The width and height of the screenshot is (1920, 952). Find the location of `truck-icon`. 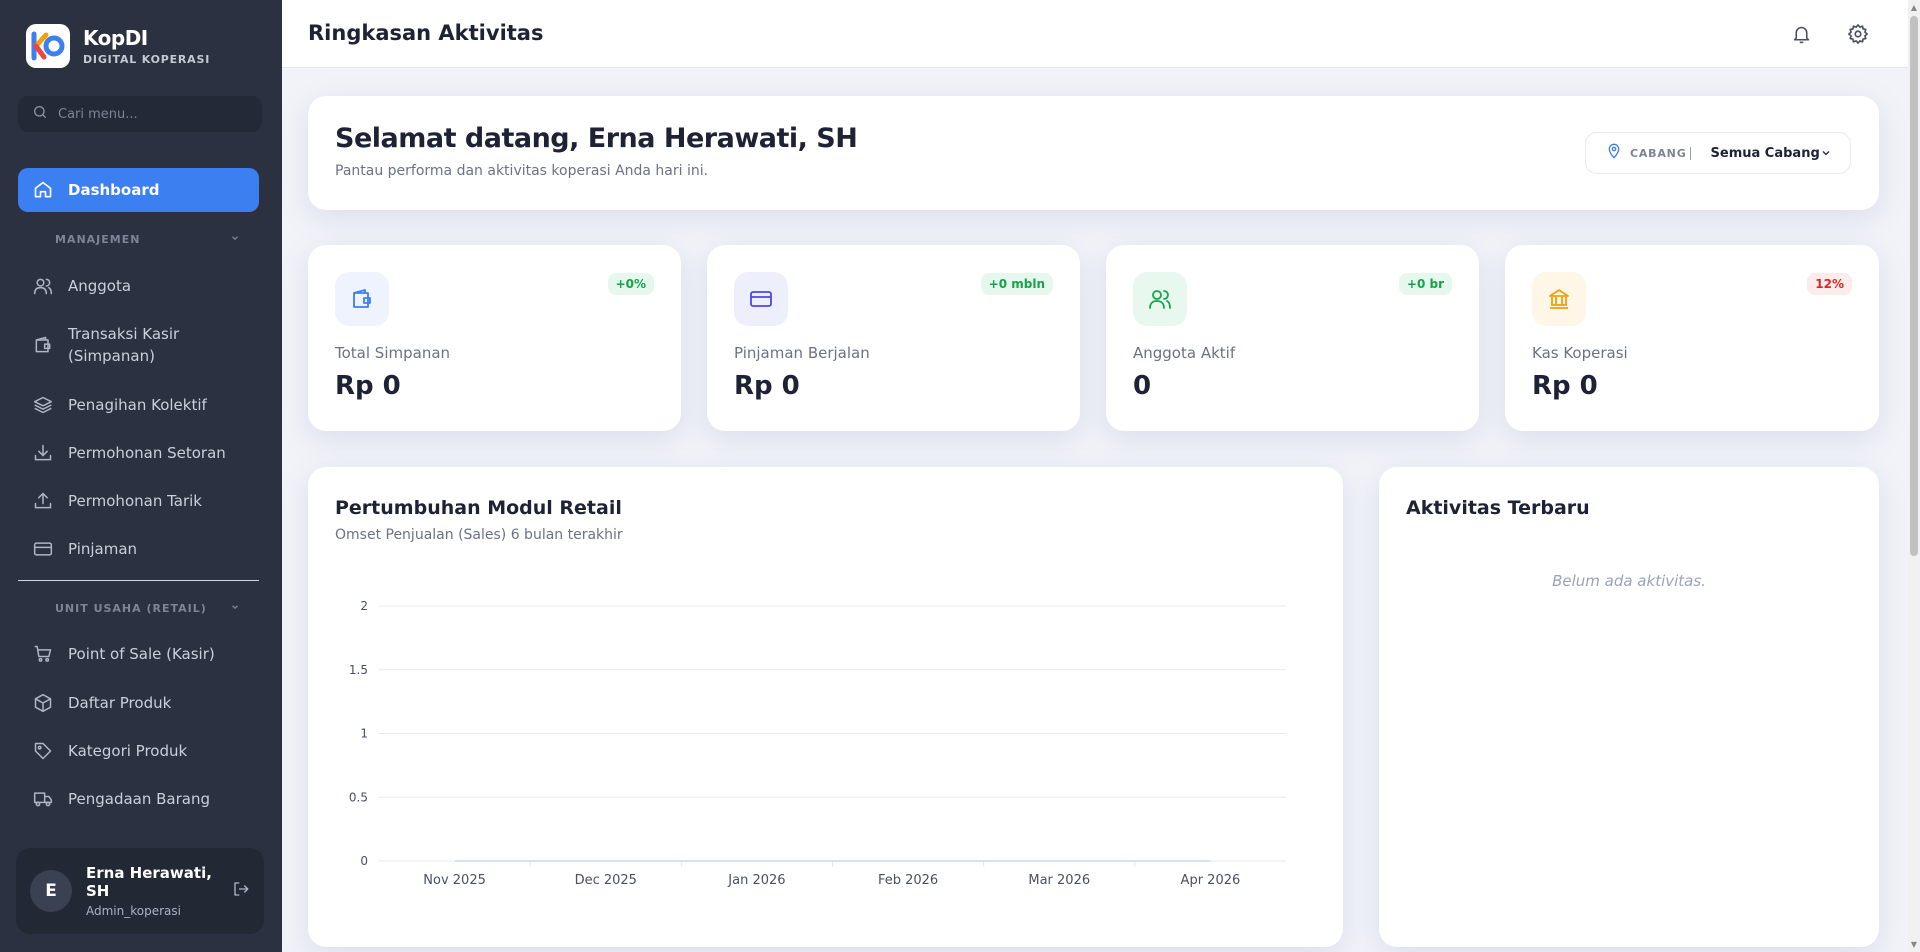

truck-icon is located at coordinates (43, 799).